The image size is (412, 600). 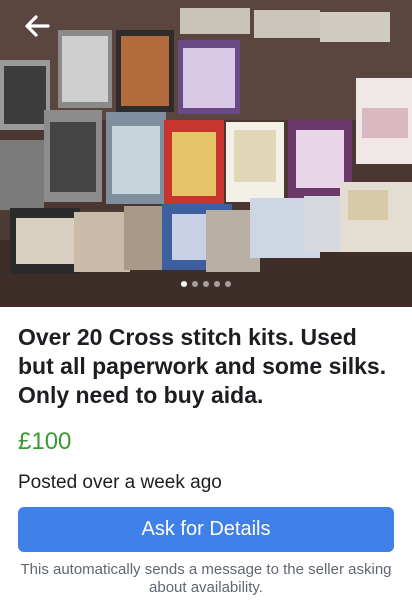 What do you see at coordinates (120, 482) in the screenshot?
I see `posted-time: Posted over a week ago` at bounding box center [120, 482].